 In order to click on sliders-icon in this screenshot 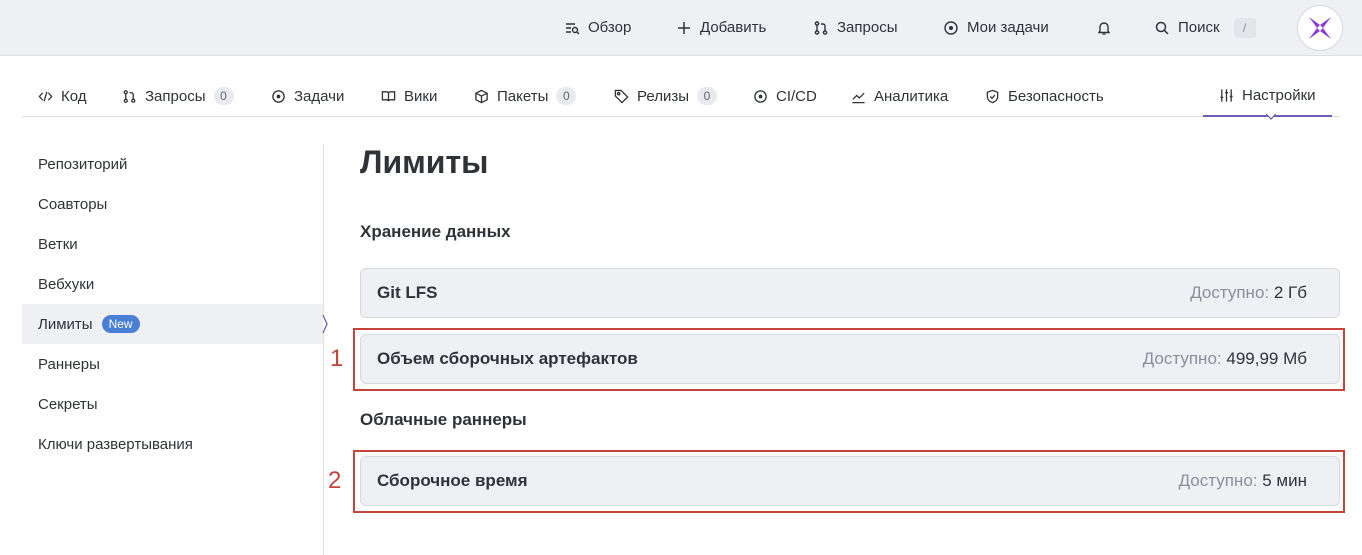, I will do `click(1226, 95)`.